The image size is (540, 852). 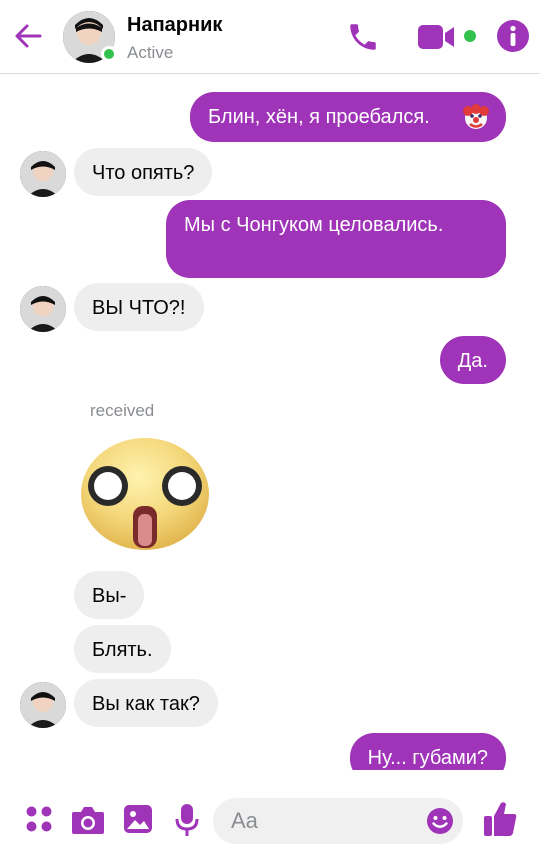 I want to click on emoji-icon, so click(x=440, y=821).